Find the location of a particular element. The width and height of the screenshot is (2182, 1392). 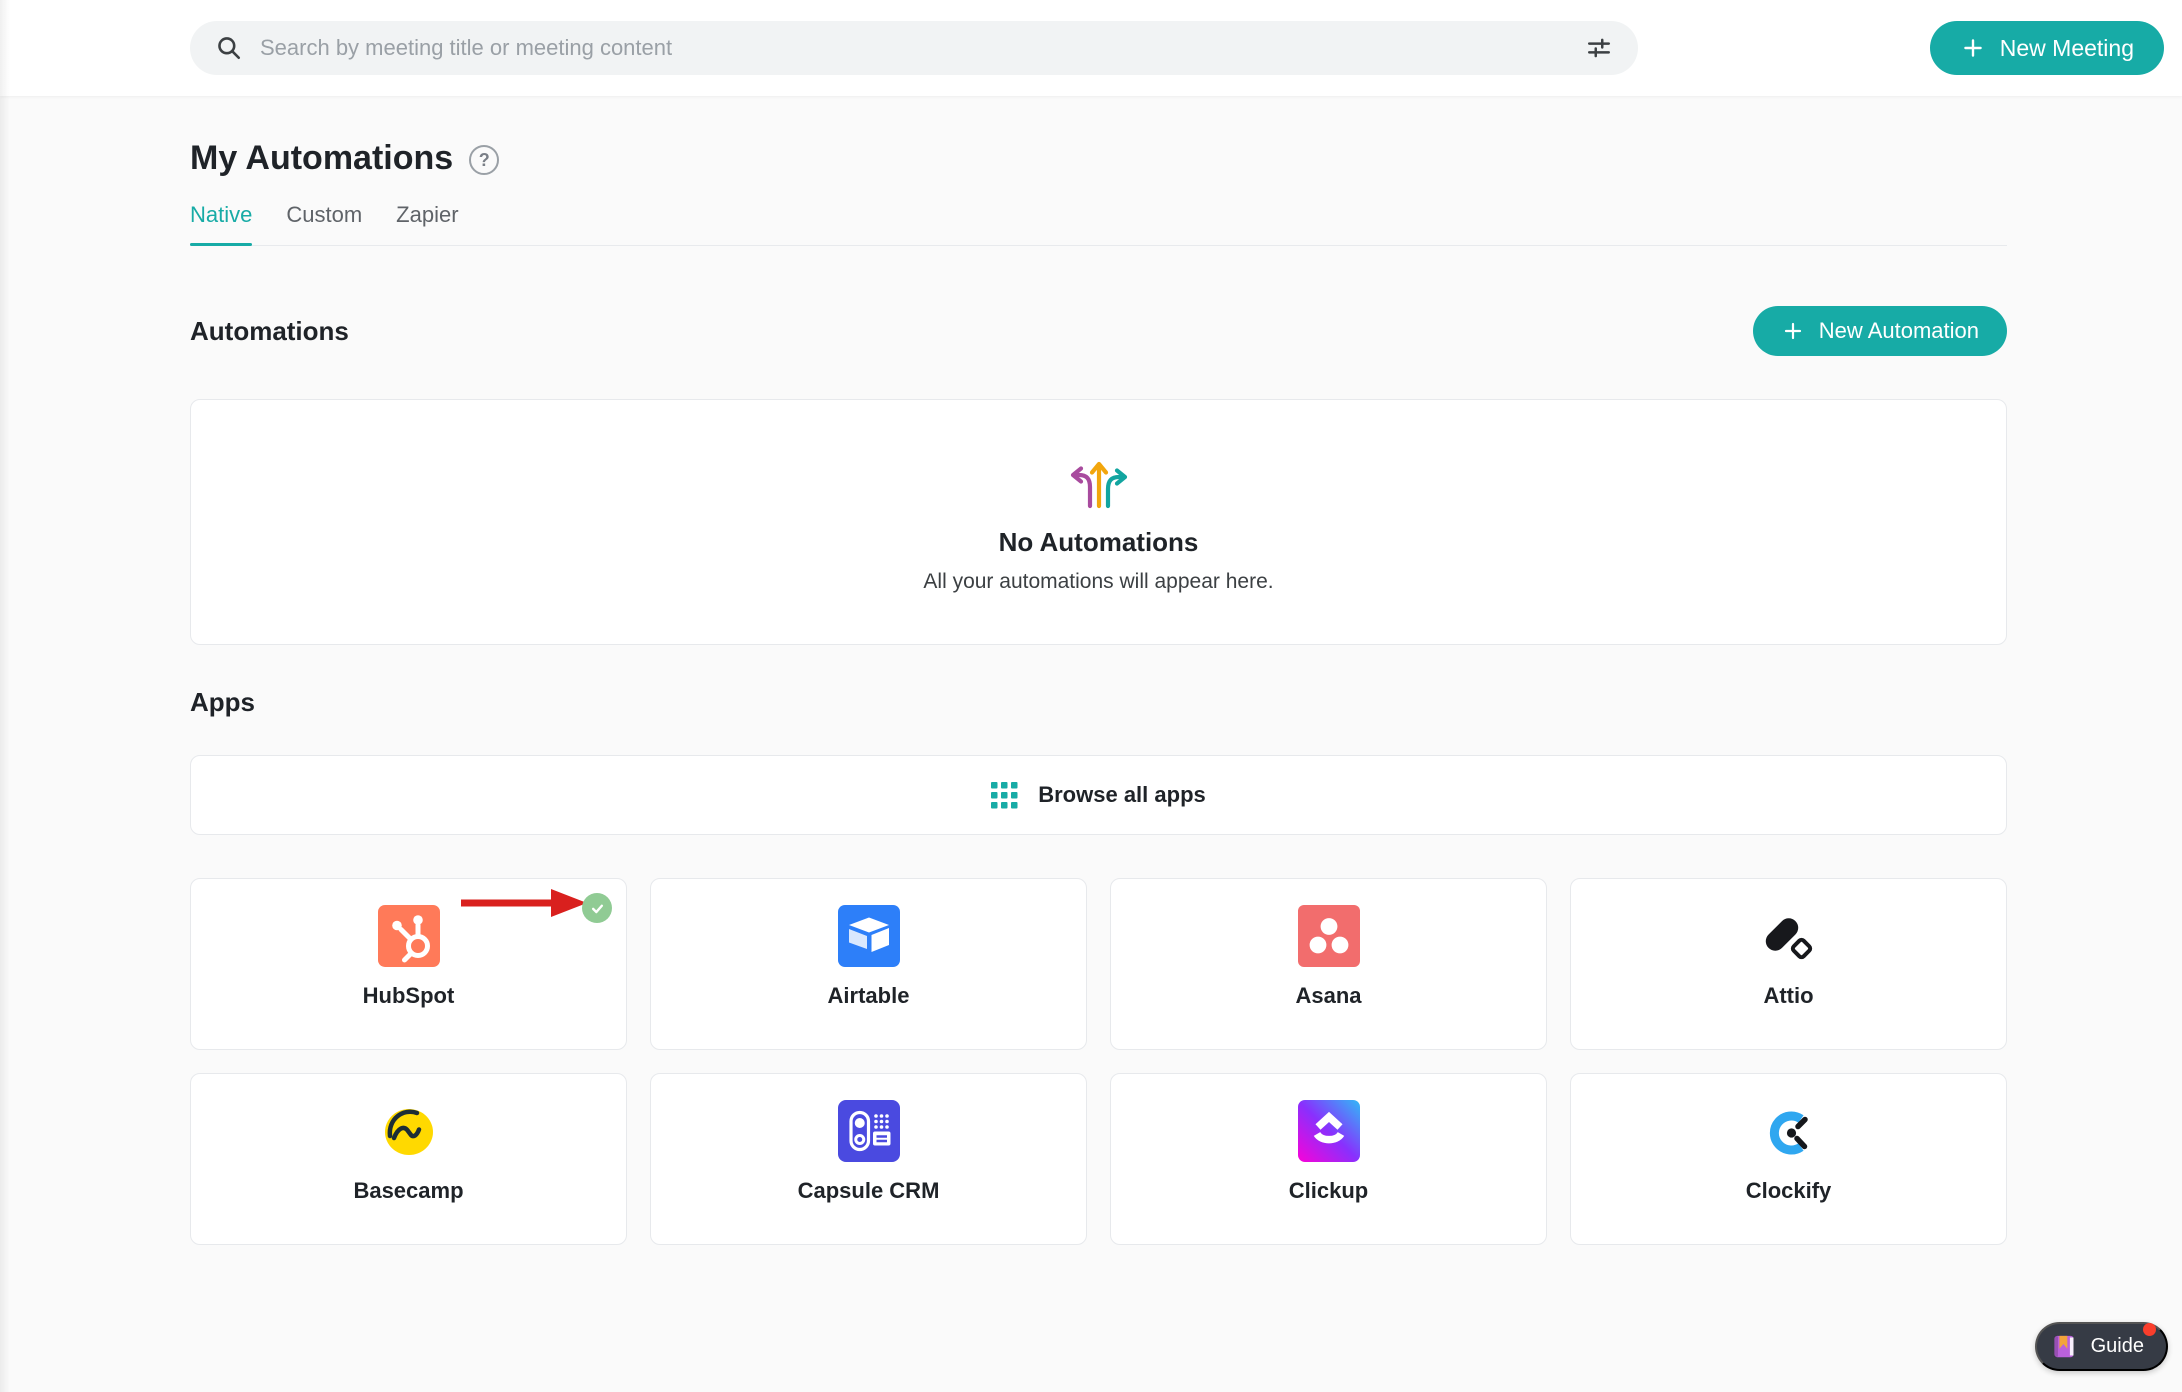

guide-label: Guide is located at coordinates (2117, 1346).